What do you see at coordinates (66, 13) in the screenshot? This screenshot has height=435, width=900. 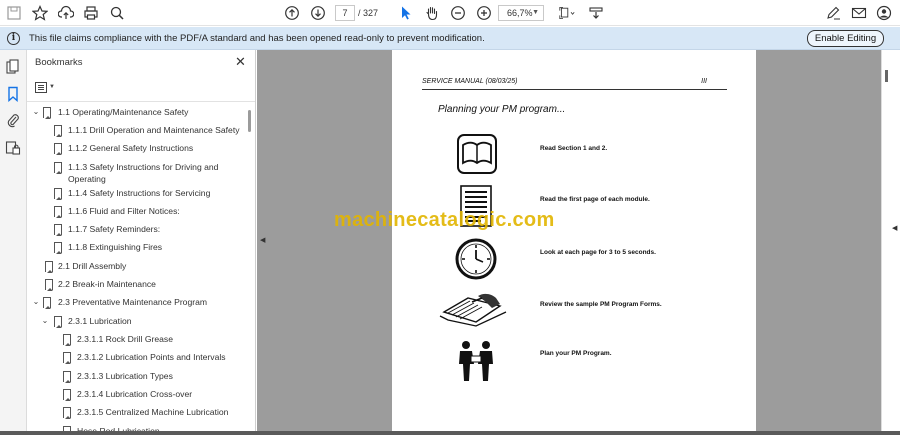 I see `cloud-upload-icon` at bounding box center [66, 13].